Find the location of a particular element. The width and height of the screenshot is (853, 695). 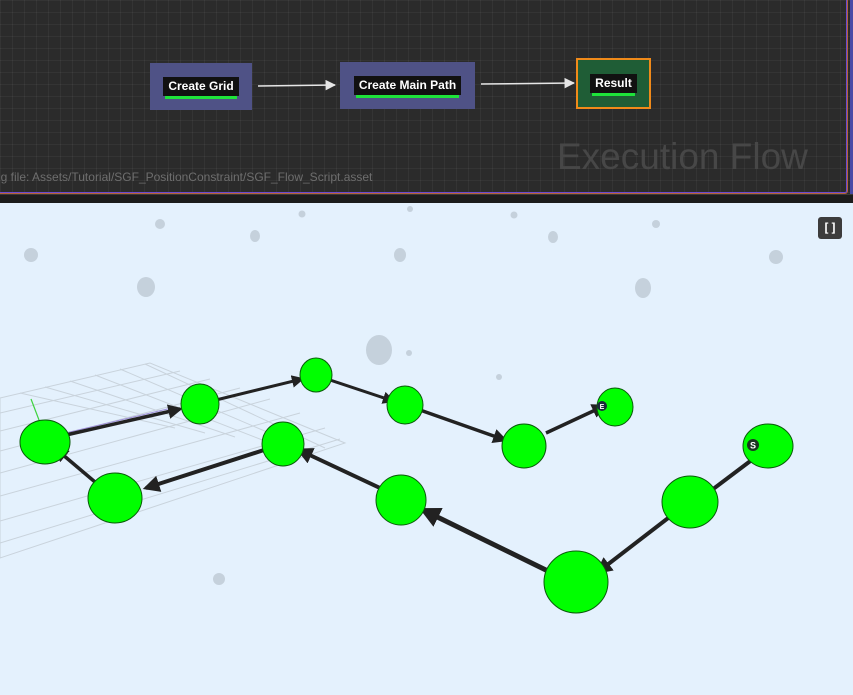

result-node: Result is located at coordinates (613, 83).